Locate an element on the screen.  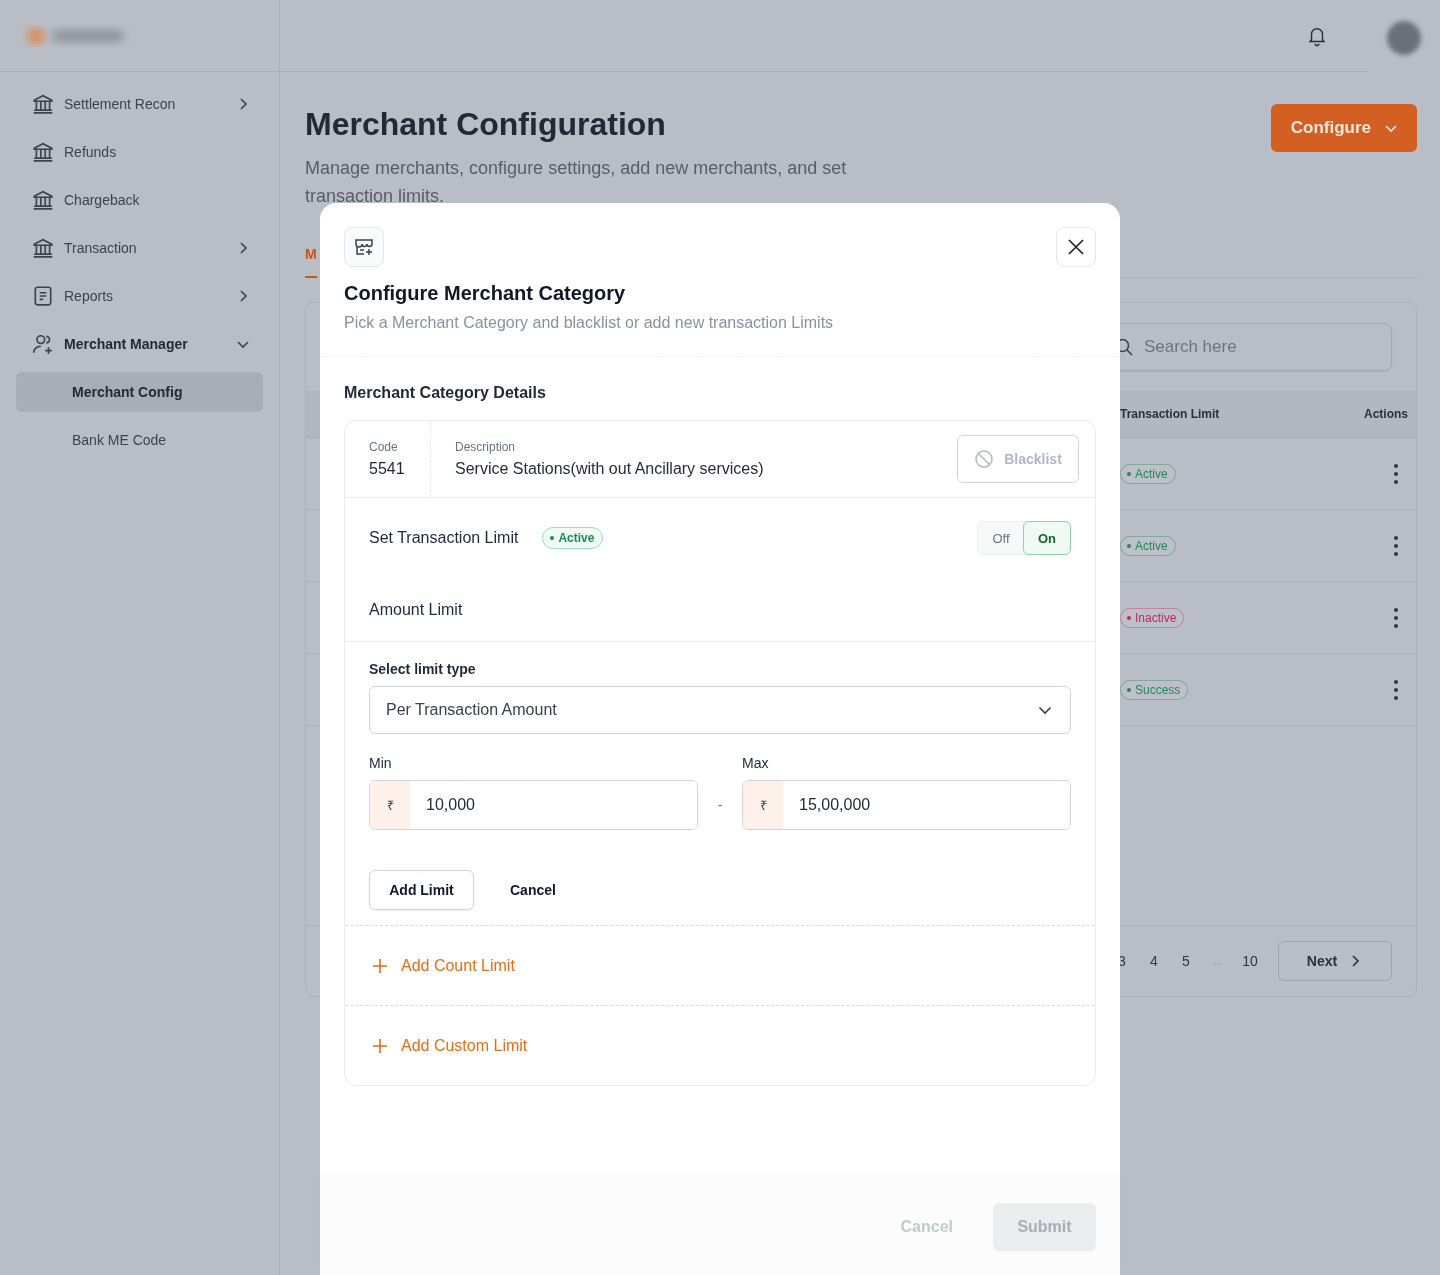
status-badge: Inactive is located at coordinates (1152, 617).